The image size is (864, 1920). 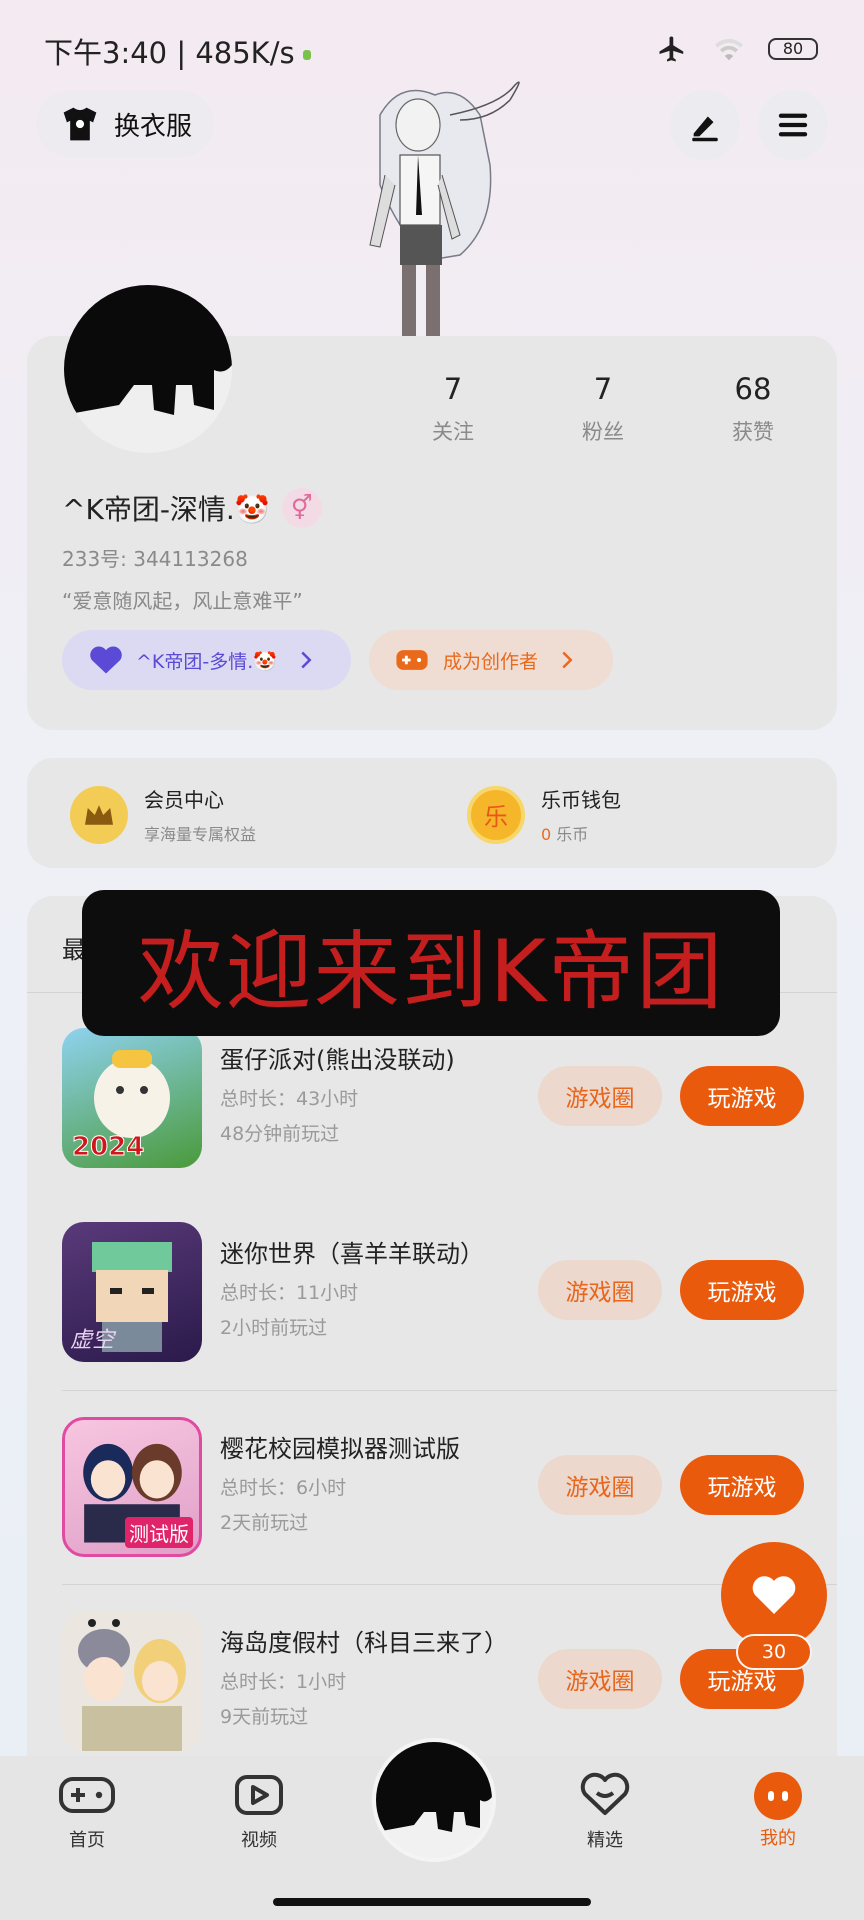 I want to click on nav-featured-label: 精选, so click(x=605, y=1840).